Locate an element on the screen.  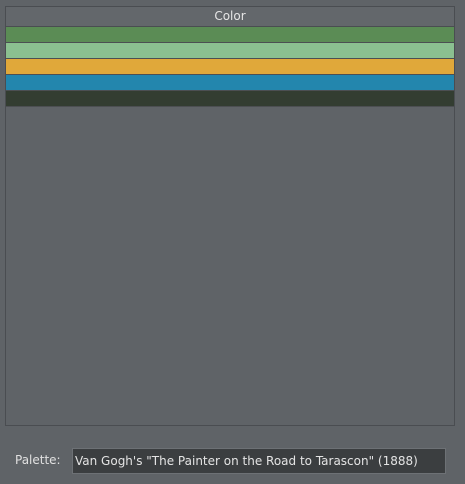
palette-label: Palette: is located at coordinates (38, 460).